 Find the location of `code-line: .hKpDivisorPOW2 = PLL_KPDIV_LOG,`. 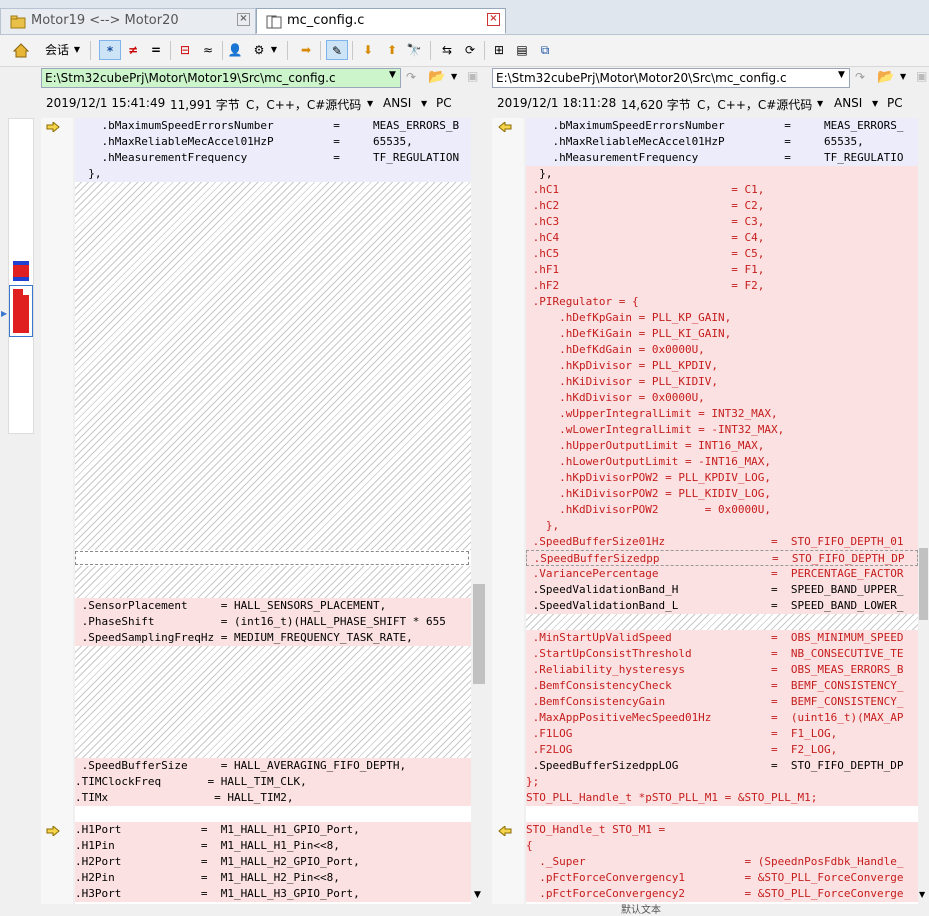

code-line: .hKpDivisorPOW2 = PLL_KPDIV_LOG, is located at coordinates (722, 478).